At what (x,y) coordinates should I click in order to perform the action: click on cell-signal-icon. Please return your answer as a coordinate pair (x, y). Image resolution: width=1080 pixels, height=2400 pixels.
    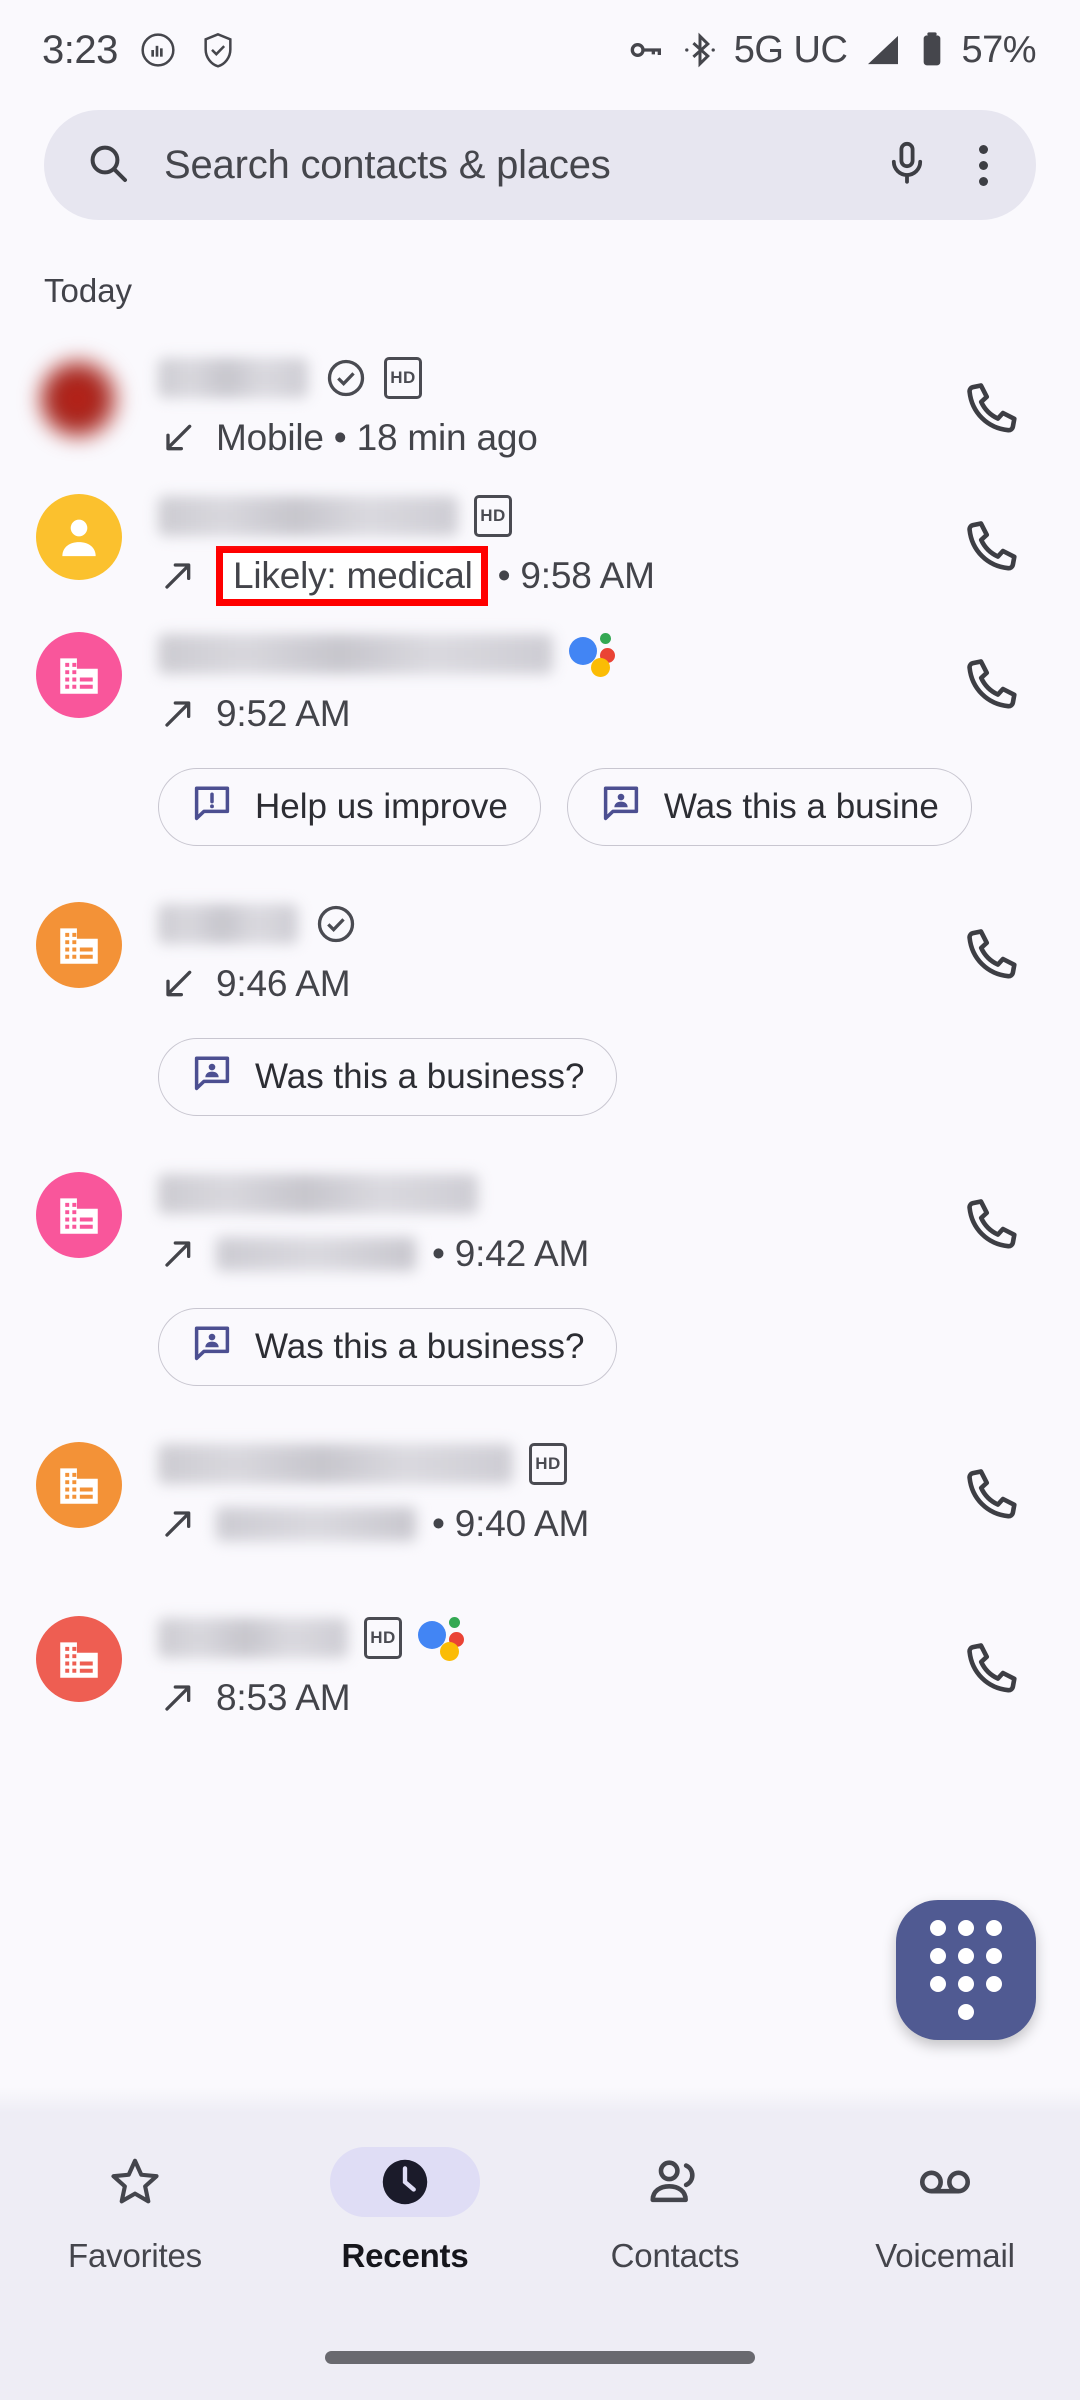
    Looking at the image, I should click on (883, 50).